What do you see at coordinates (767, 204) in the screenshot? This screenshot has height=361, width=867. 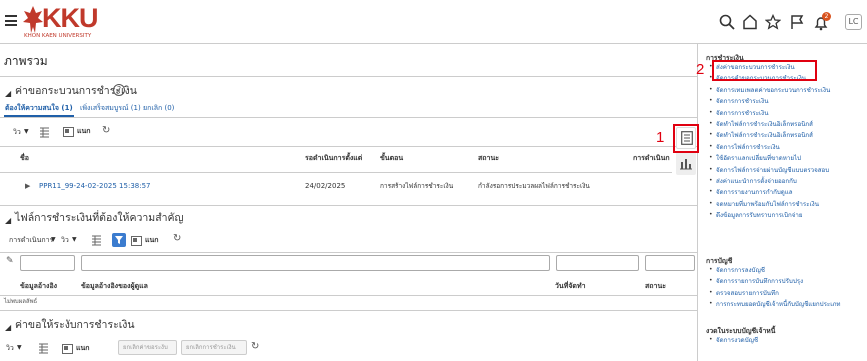 I see `sidebar-link: จดหมายที่มาพร้อมกับไฟล์การชำระเงิน` at bounding box center [767, 204].